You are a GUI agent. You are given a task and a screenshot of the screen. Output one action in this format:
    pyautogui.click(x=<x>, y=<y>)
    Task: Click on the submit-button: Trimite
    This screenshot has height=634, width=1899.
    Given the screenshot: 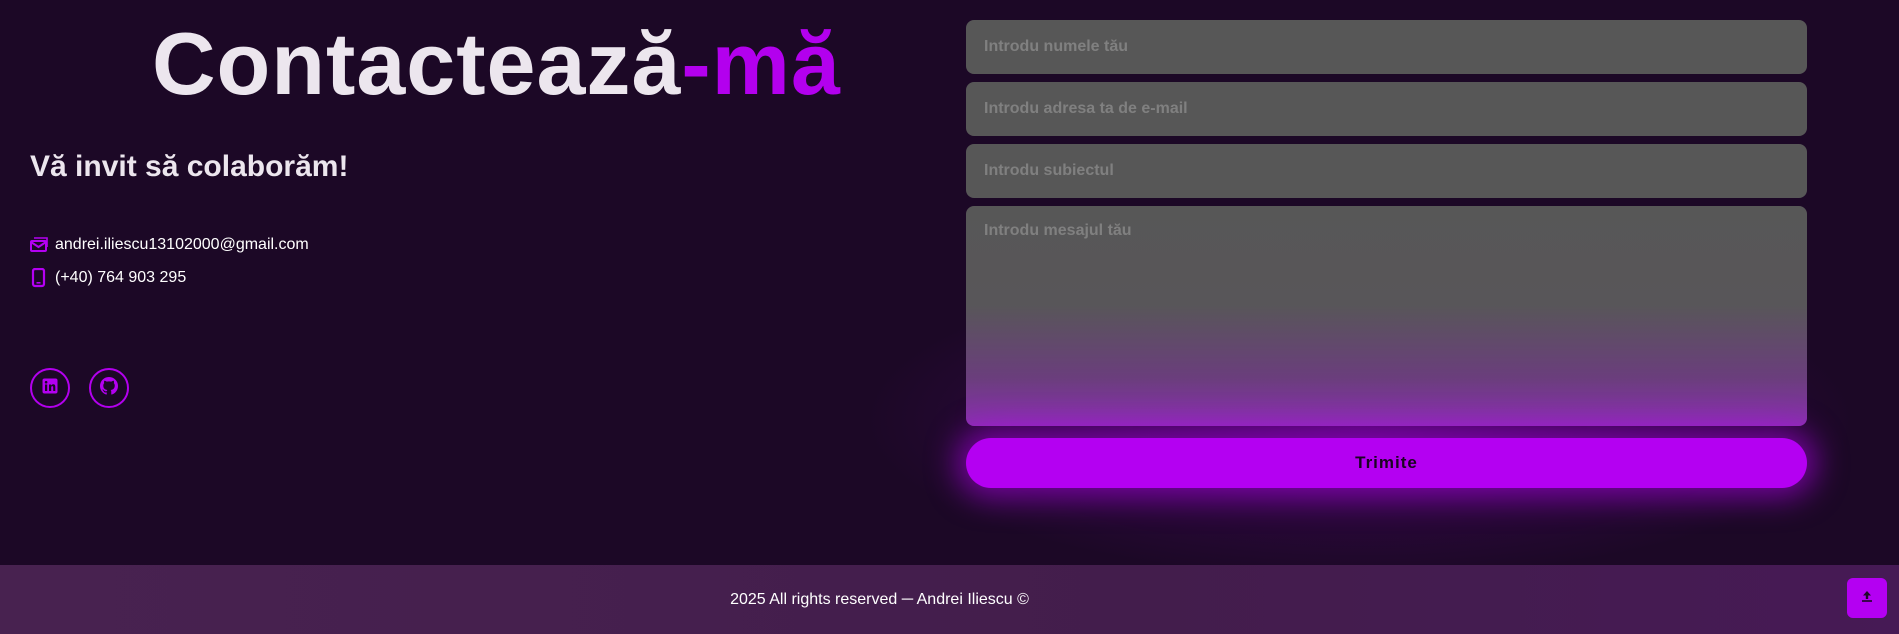 What is the action you would take?
    pyautogui.click(x=1386, y=463)
    